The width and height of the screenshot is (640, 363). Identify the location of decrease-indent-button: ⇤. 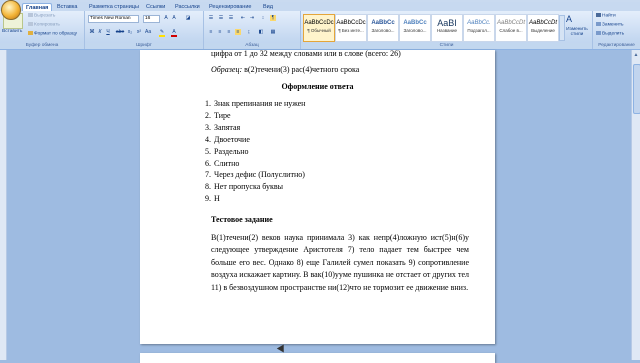
(243, 18).